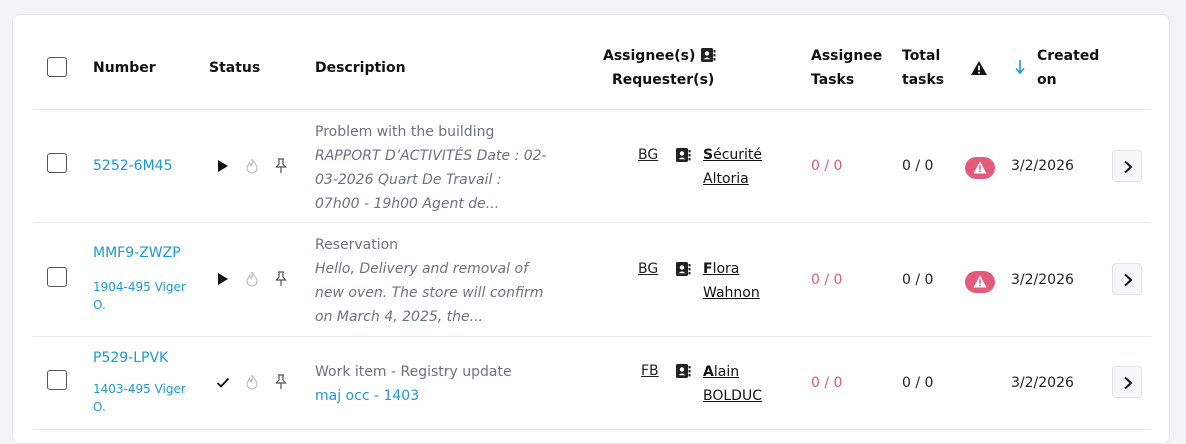 The height and width of the screenshot is (444, 1186). I want to click on header-requesters: Requester(s), so click(663, 80).